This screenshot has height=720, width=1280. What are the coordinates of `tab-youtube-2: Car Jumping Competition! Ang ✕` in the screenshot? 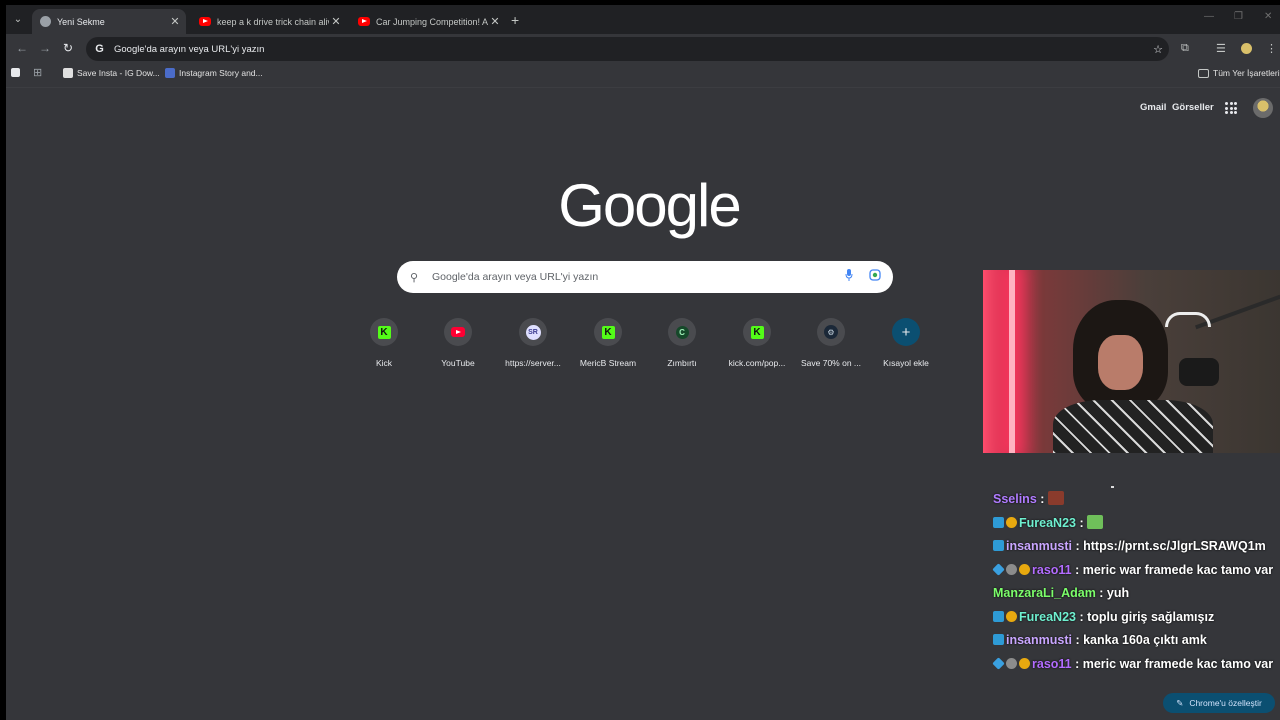 It's located at (428, 21).